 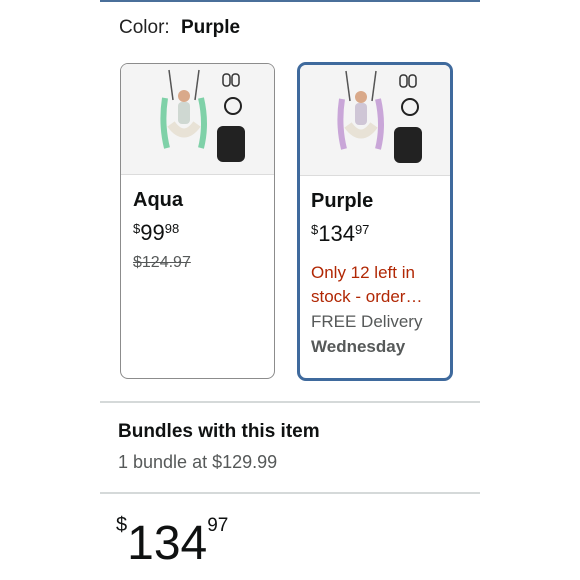 What do you see at coordinates (358, 346) in the screenshot?
I see `delivery-day: Wednesday` at bounding box center [358, 346].